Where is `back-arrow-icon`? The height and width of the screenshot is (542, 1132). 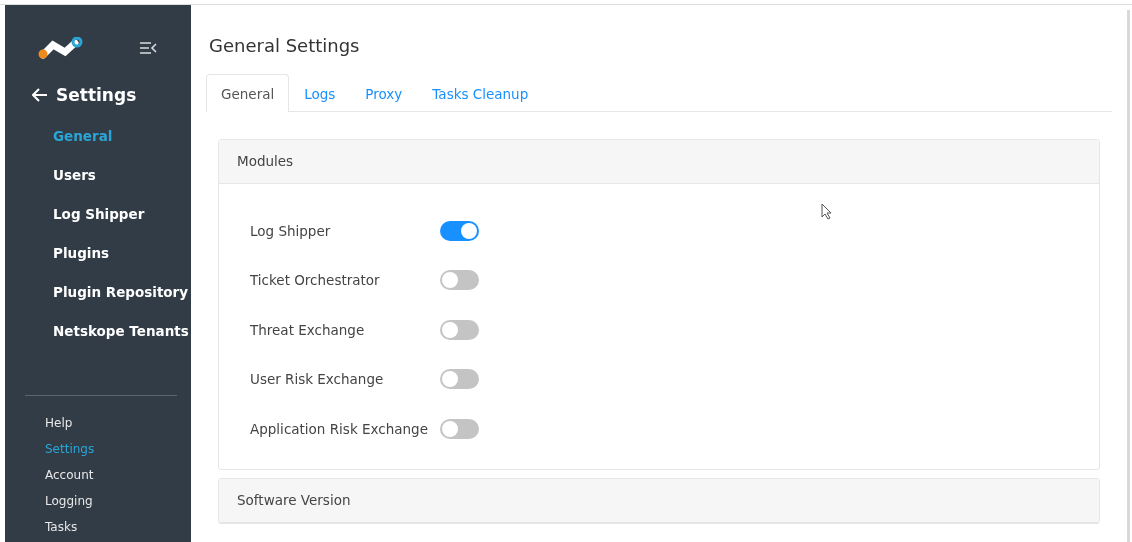 back-arrow-icon is located at coordinates (40, 95).